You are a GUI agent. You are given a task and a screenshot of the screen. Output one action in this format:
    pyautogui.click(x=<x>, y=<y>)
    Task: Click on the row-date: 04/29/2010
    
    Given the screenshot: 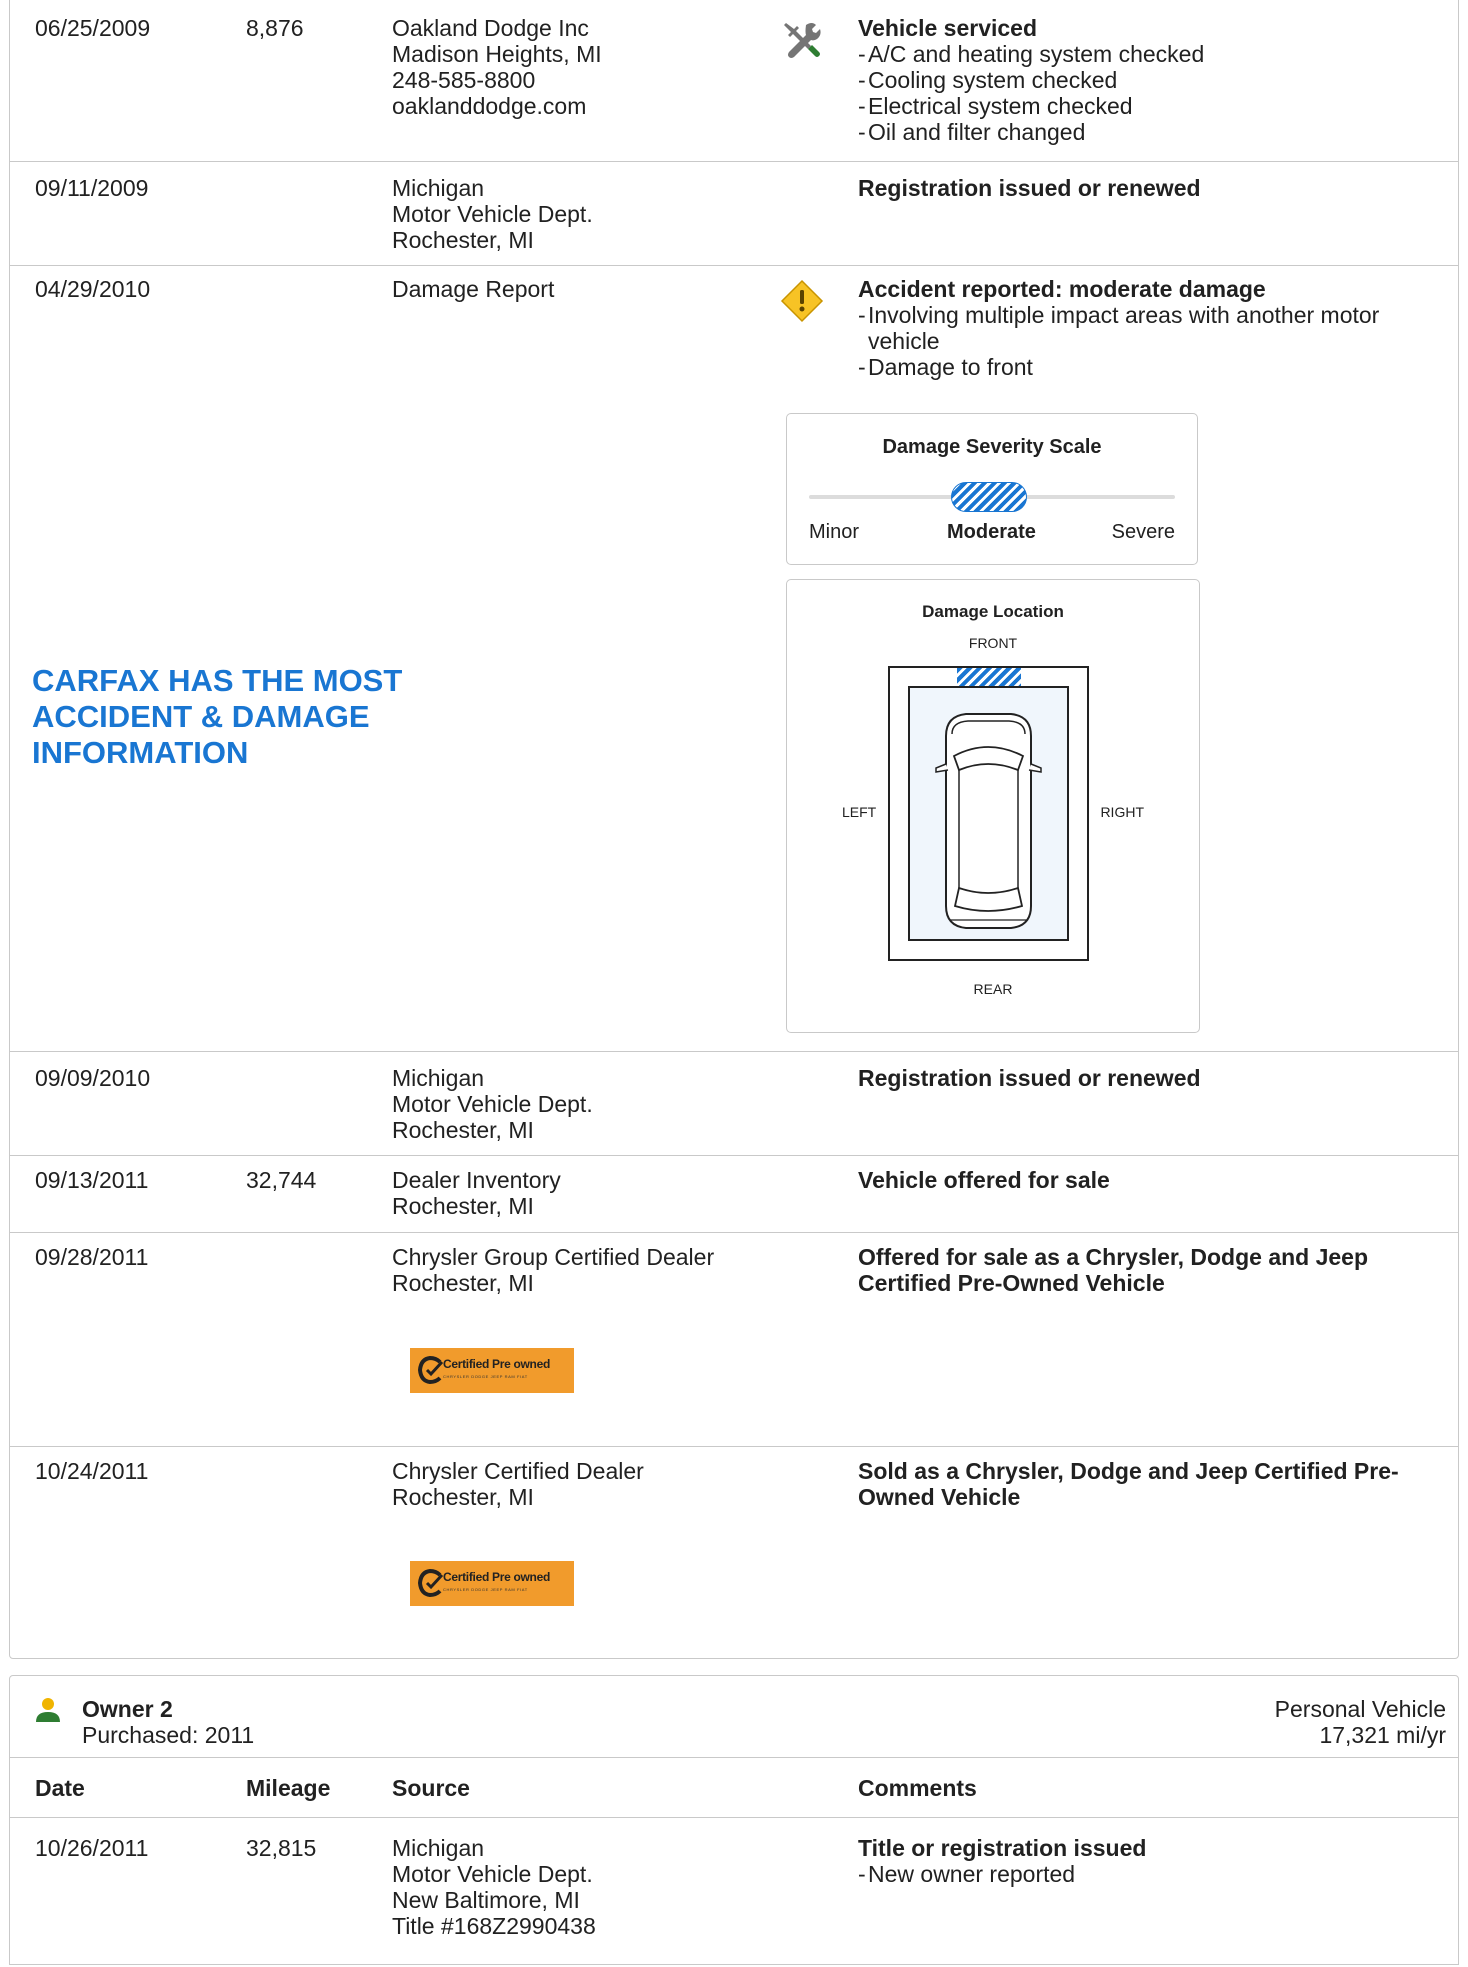 What is the action you would take?
    pyautogui.click(x=93, y=289)
    